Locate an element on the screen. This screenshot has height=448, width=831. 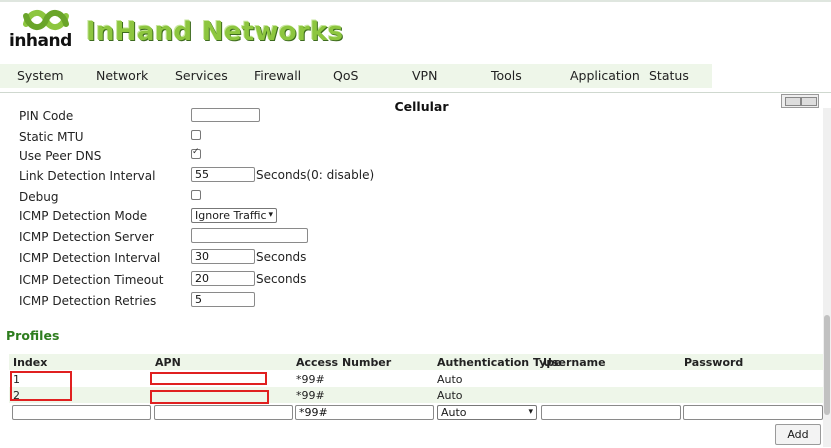
icmp-timeout-suffix: Seconds is located at coordinates (281, 279).